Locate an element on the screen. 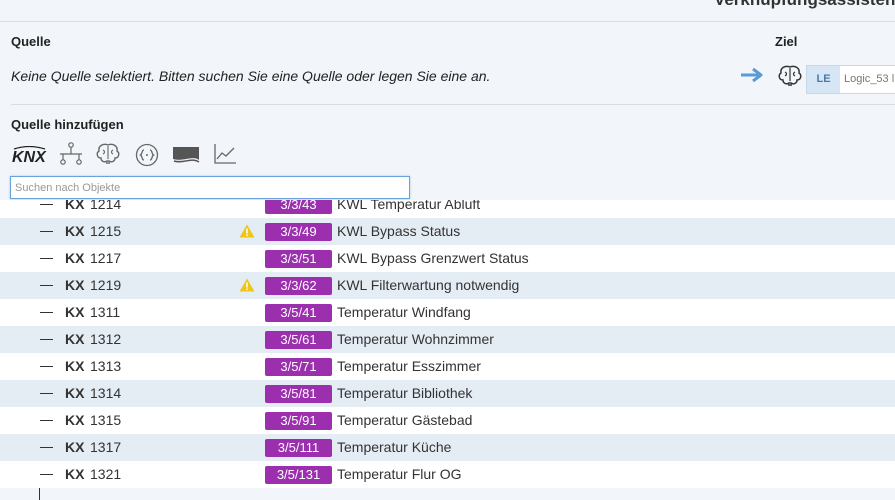  table-row: KX 1315 3/5/91 Temperatur Gästebad is located at coordinates (447, 420).